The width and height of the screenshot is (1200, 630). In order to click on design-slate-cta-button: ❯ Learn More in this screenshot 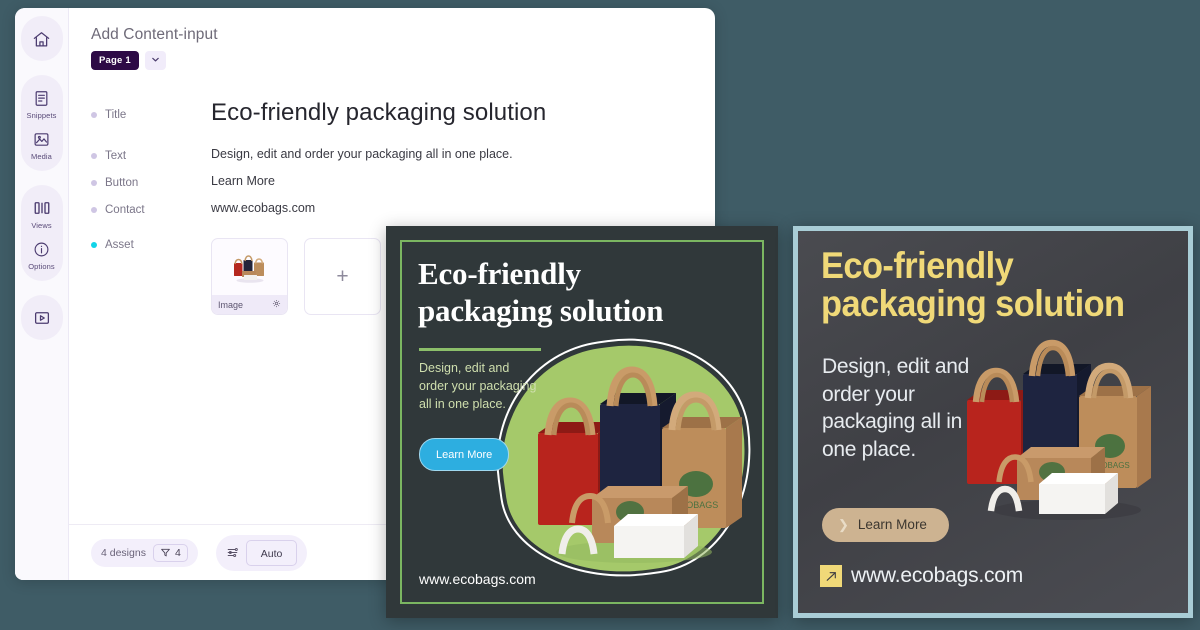, I will do `click(885, 525)`.